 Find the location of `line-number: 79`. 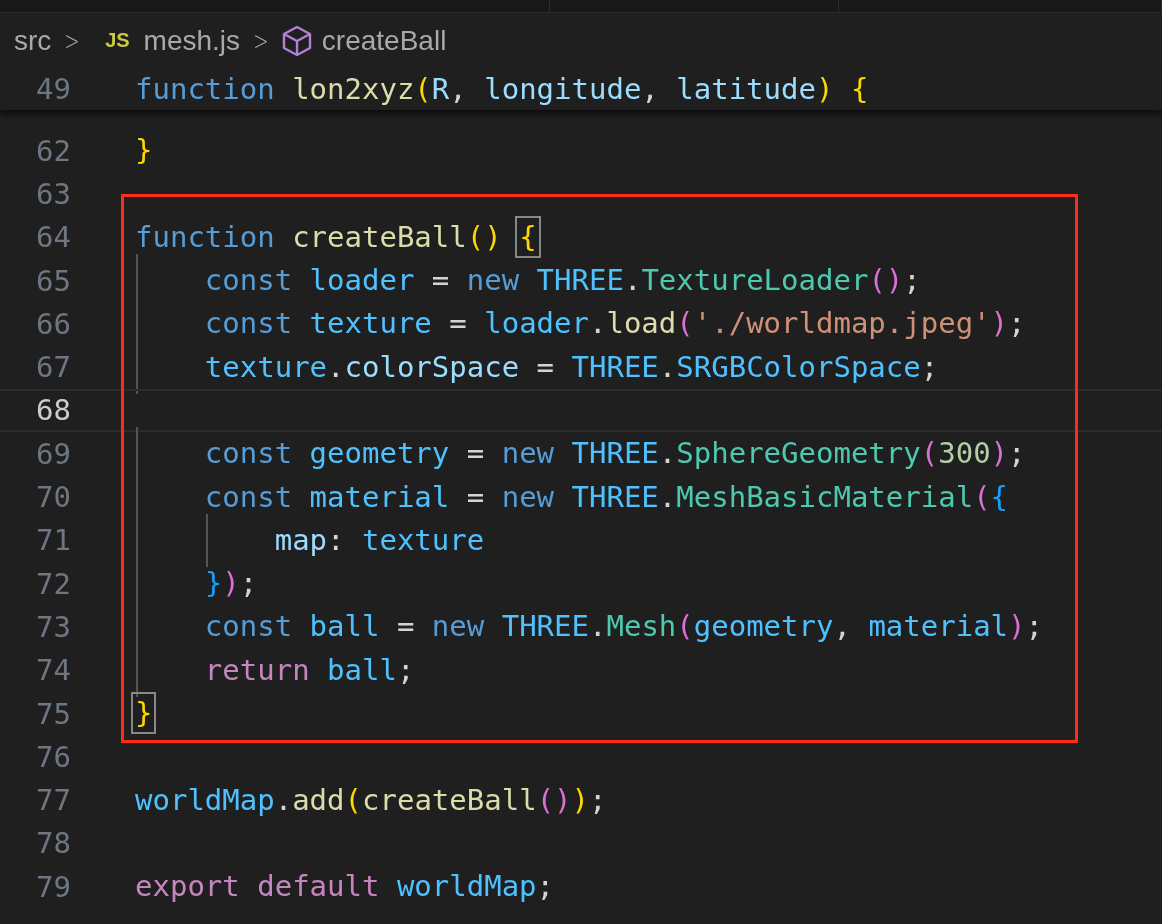

line-number: 79 is located at coordinates (53, 886).